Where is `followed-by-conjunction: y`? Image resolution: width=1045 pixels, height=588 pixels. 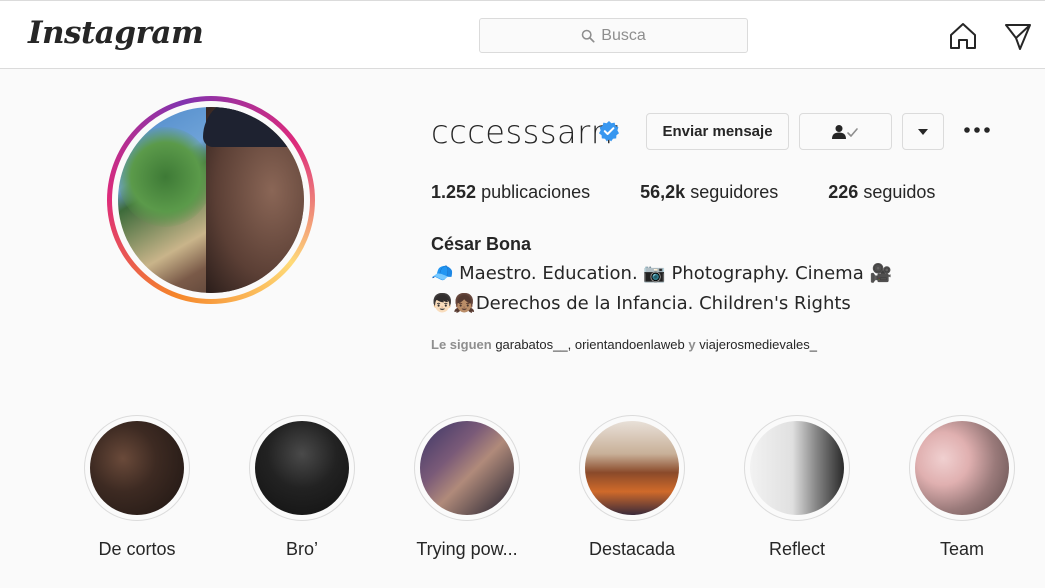
followed-by-conjunction: y is located at coordinates (692, 344).